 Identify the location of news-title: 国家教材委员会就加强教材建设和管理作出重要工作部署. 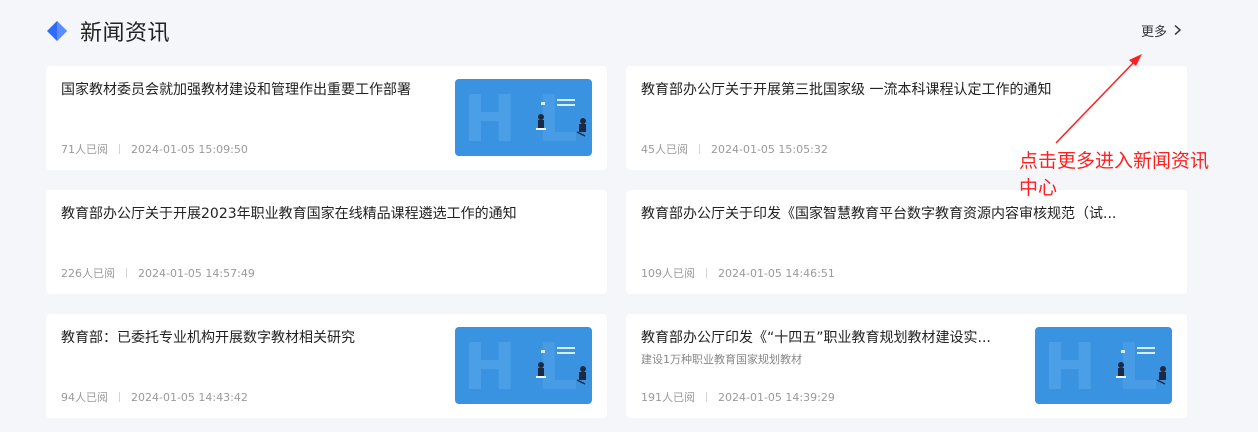
(252, 89).